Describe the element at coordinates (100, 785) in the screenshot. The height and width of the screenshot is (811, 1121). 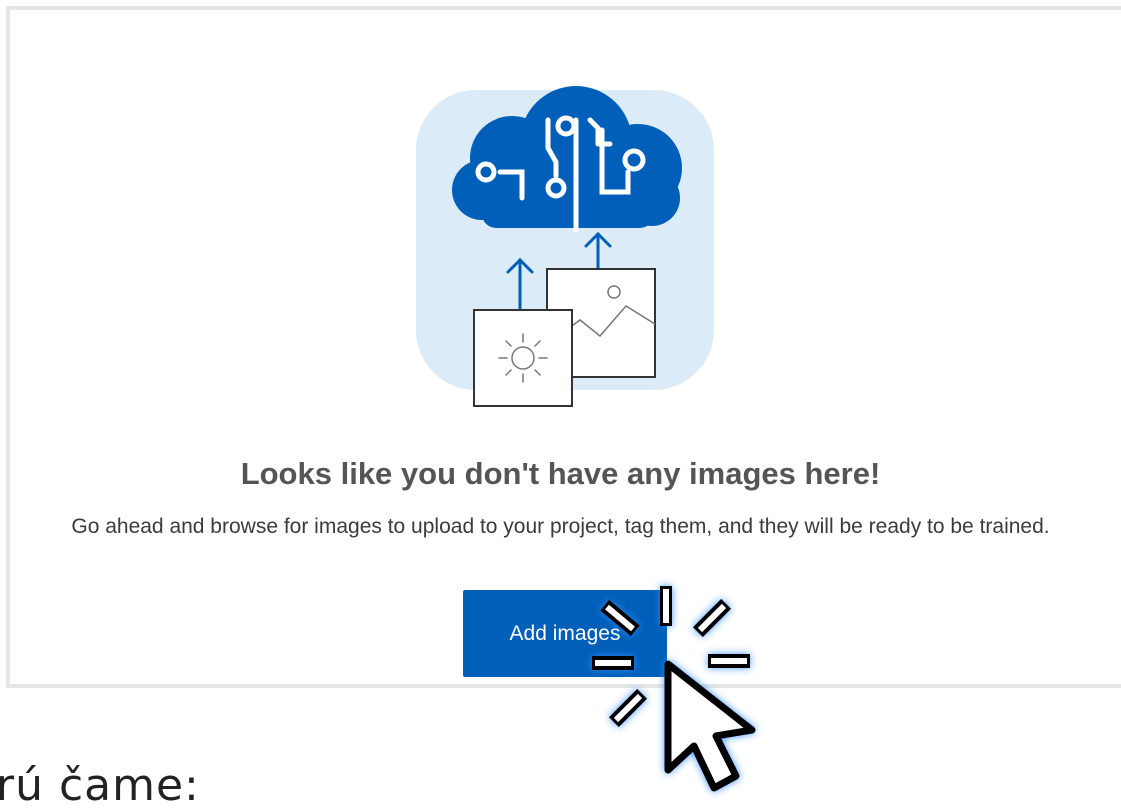
I see `caption-fragment: rú čame:` at that location.